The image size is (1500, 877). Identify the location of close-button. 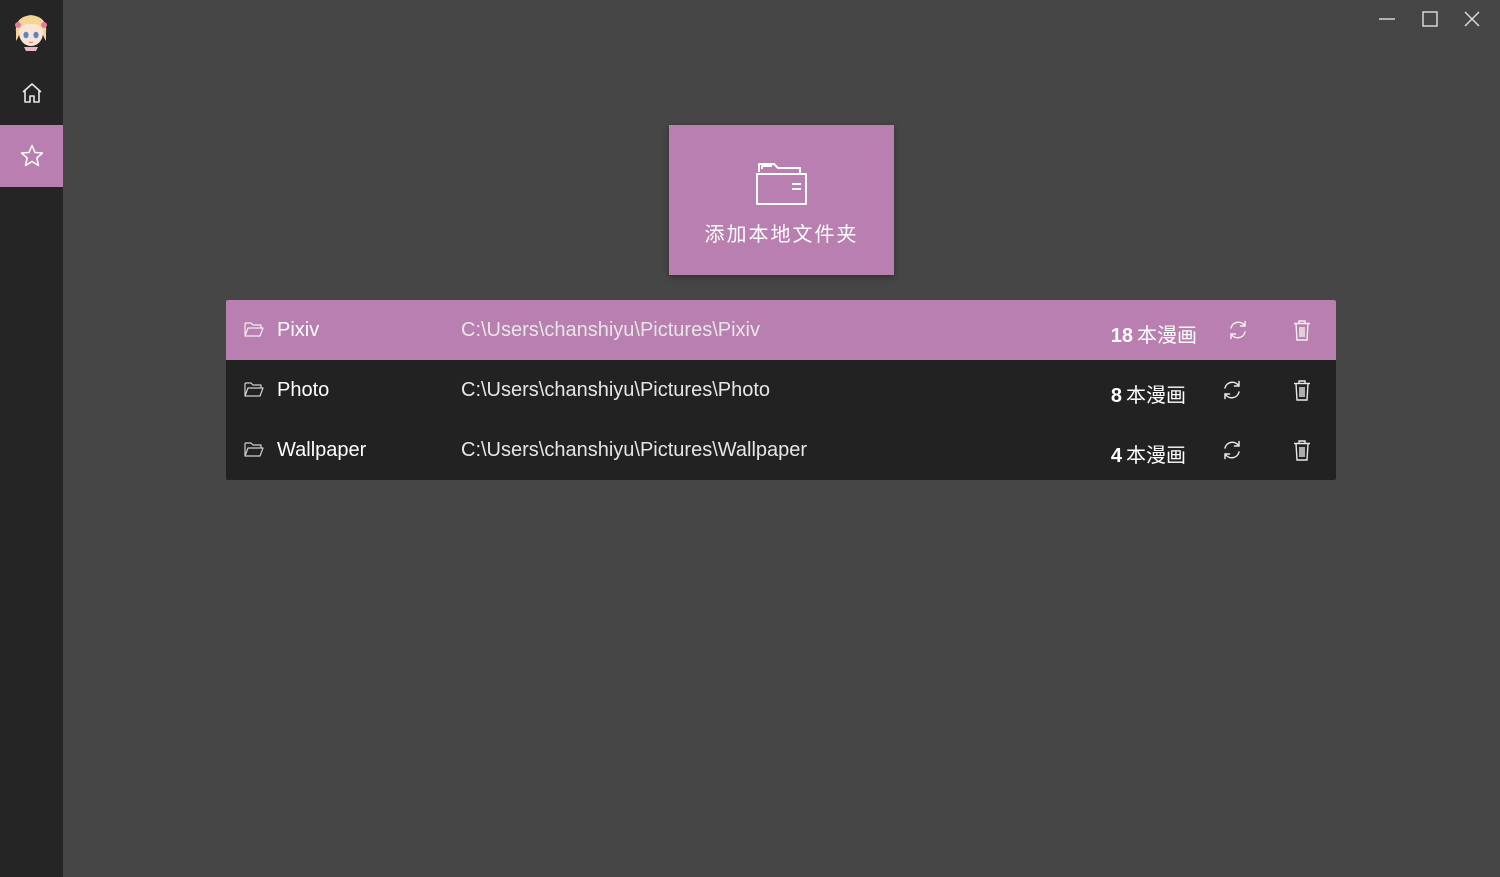
(1472, 19).